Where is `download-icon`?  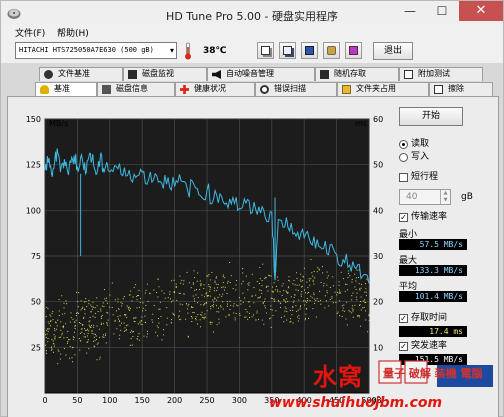
download-icon is located at coordinates (353, 50).